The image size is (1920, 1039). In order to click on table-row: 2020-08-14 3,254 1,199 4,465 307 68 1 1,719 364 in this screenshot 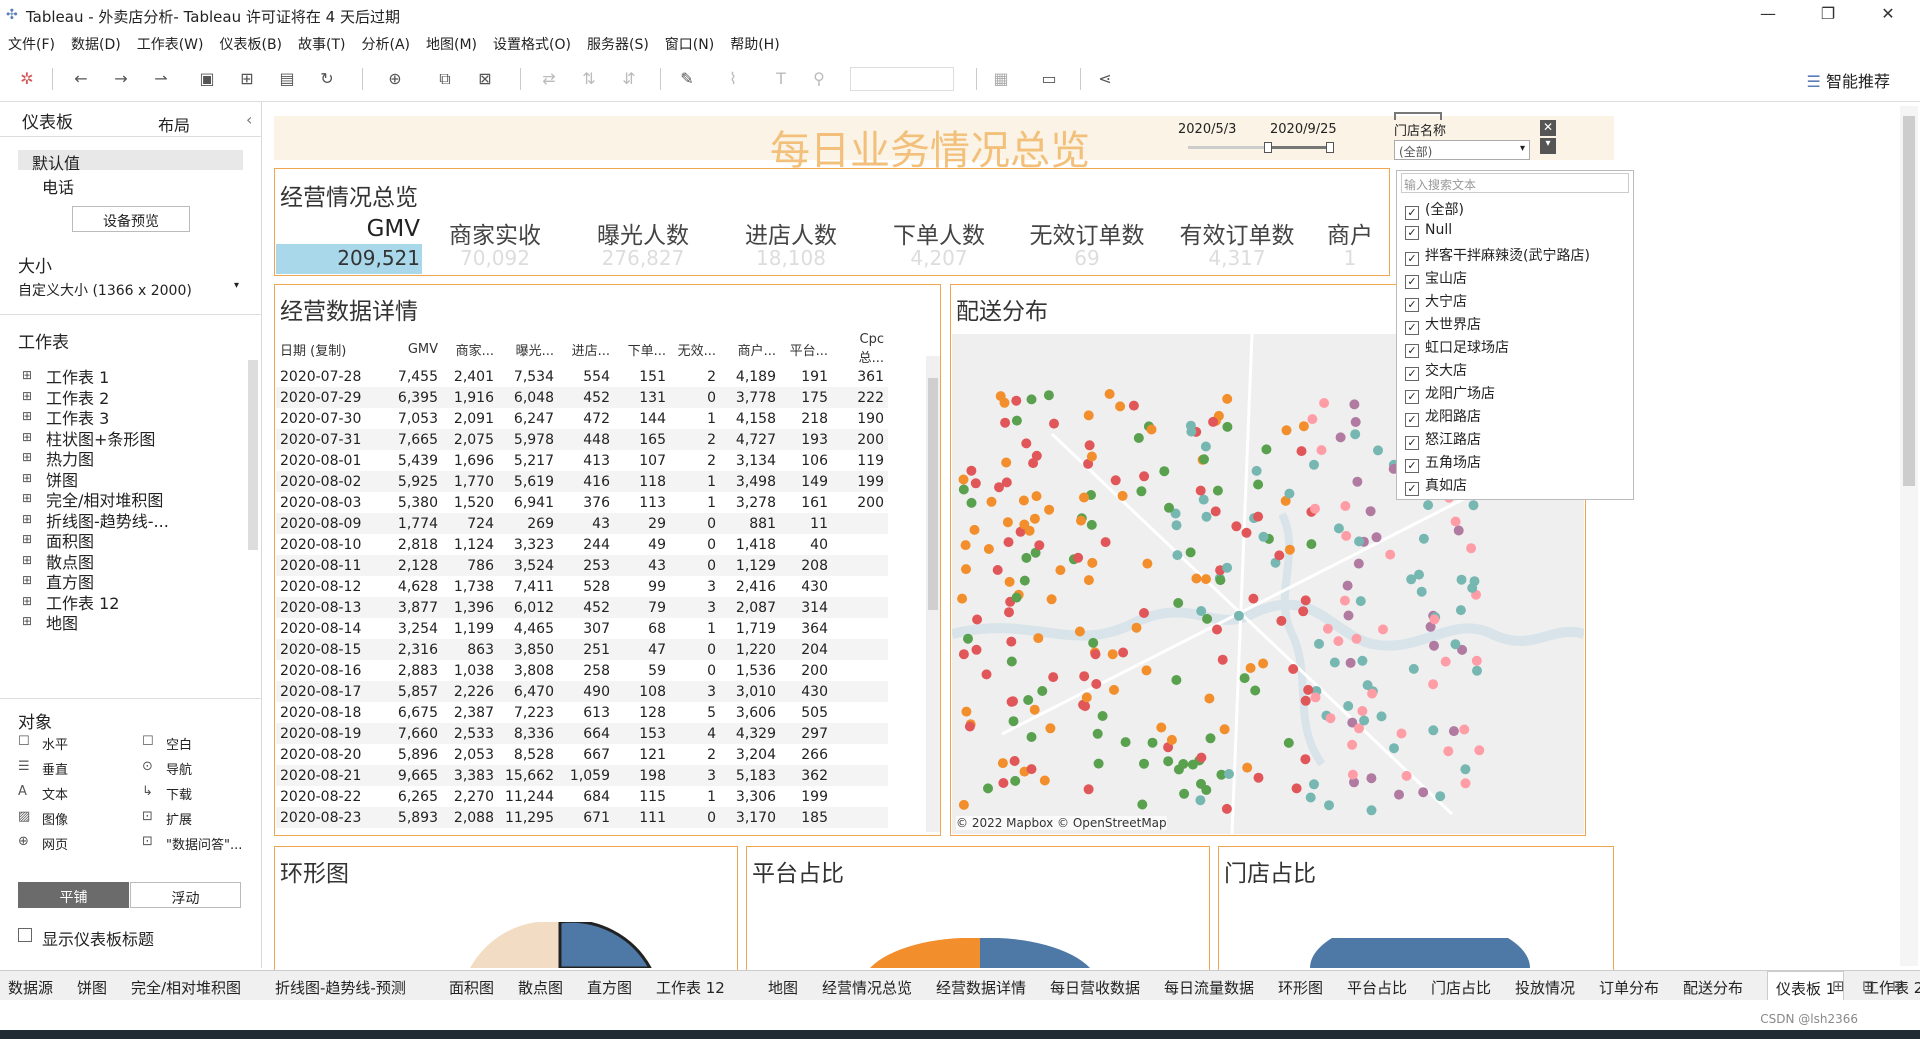, I will do `click(582, 628)`.